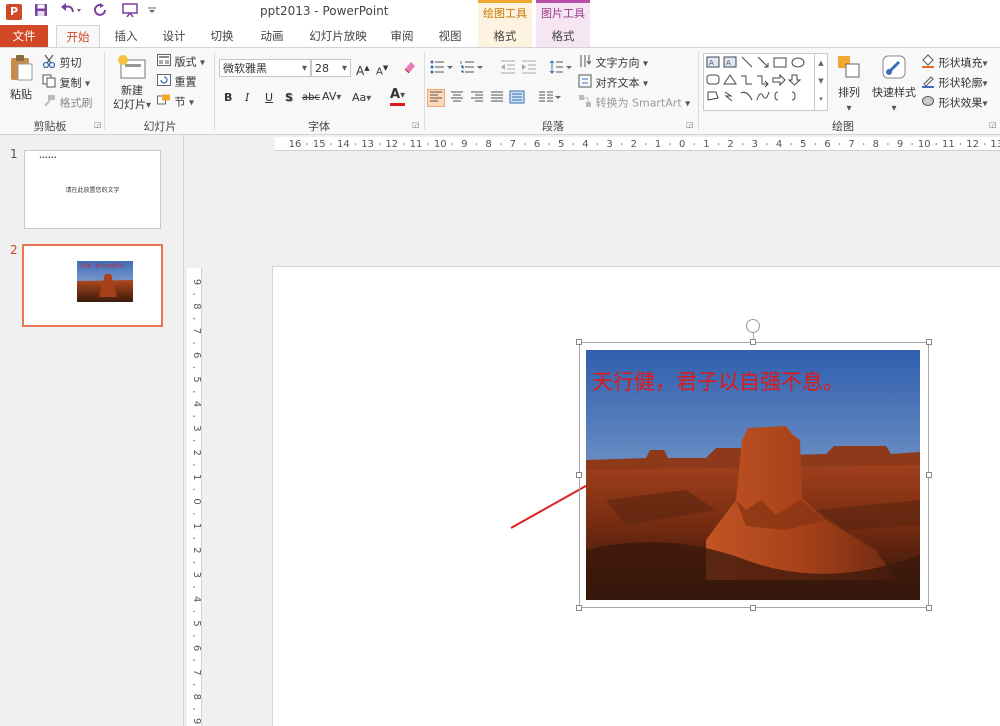 This screenshot has height=726, width=1000. I want to click on underline-button: U, so click(269, 98).